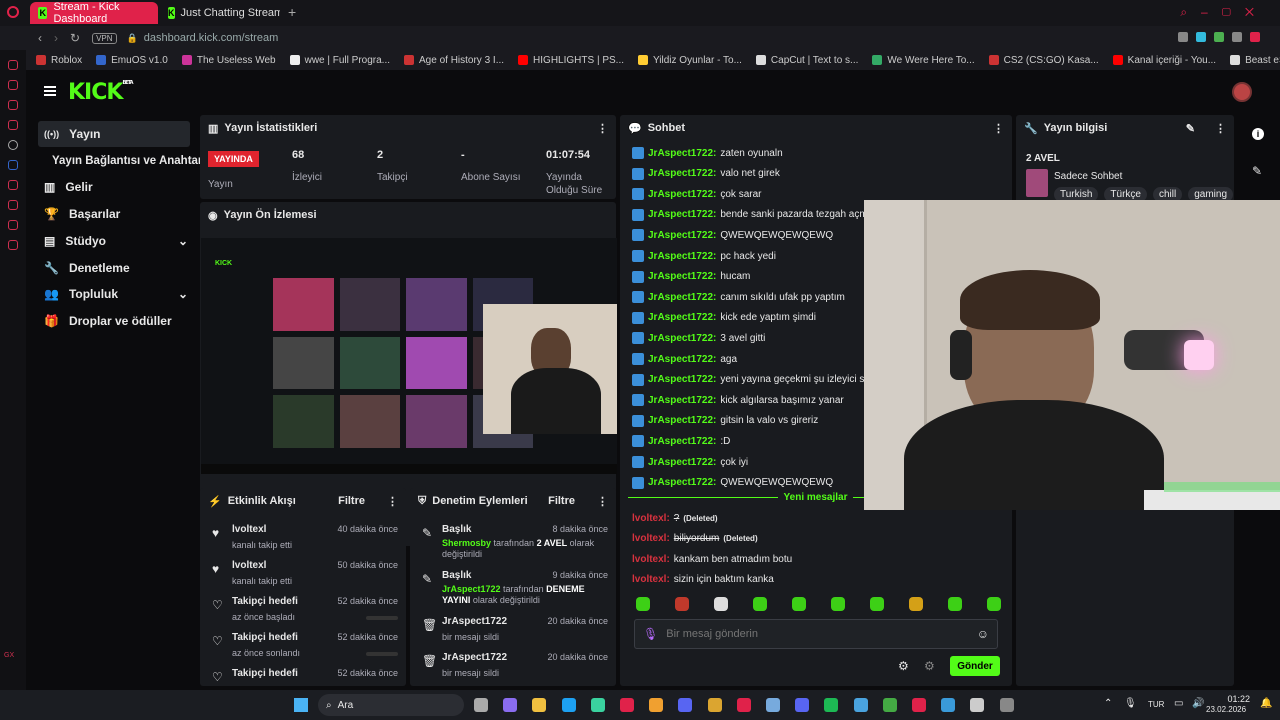 This screenshot has width=1280, height=720. I want to click on tray-expand-icon: ⌃, so click(1108, 703).